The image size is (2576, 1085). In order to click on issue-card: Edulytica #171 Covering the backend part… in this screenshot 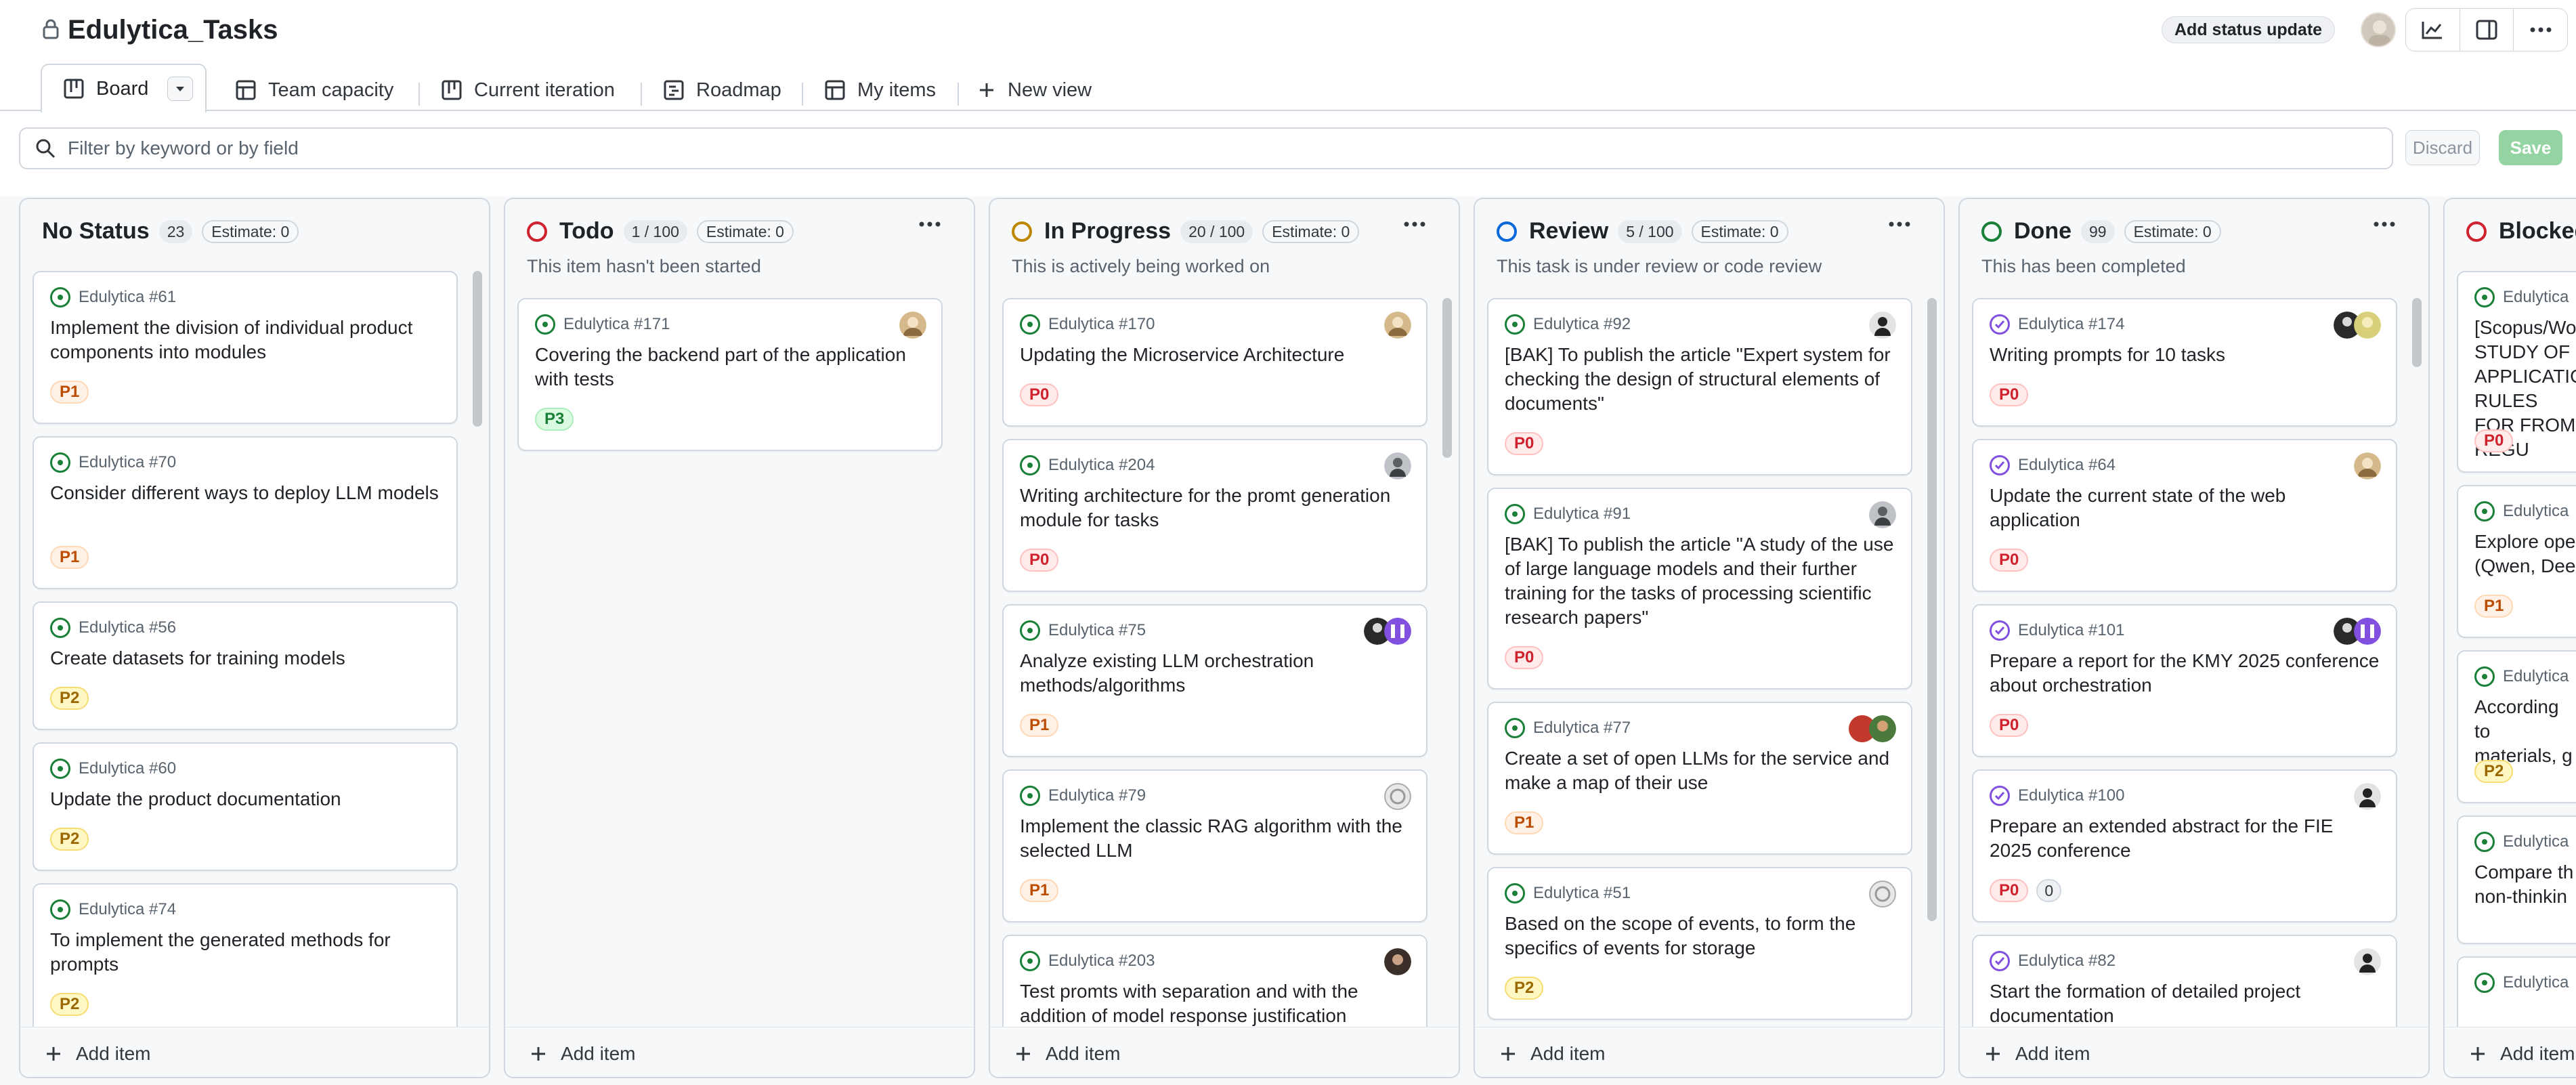, I will do `click(730, 374)`.